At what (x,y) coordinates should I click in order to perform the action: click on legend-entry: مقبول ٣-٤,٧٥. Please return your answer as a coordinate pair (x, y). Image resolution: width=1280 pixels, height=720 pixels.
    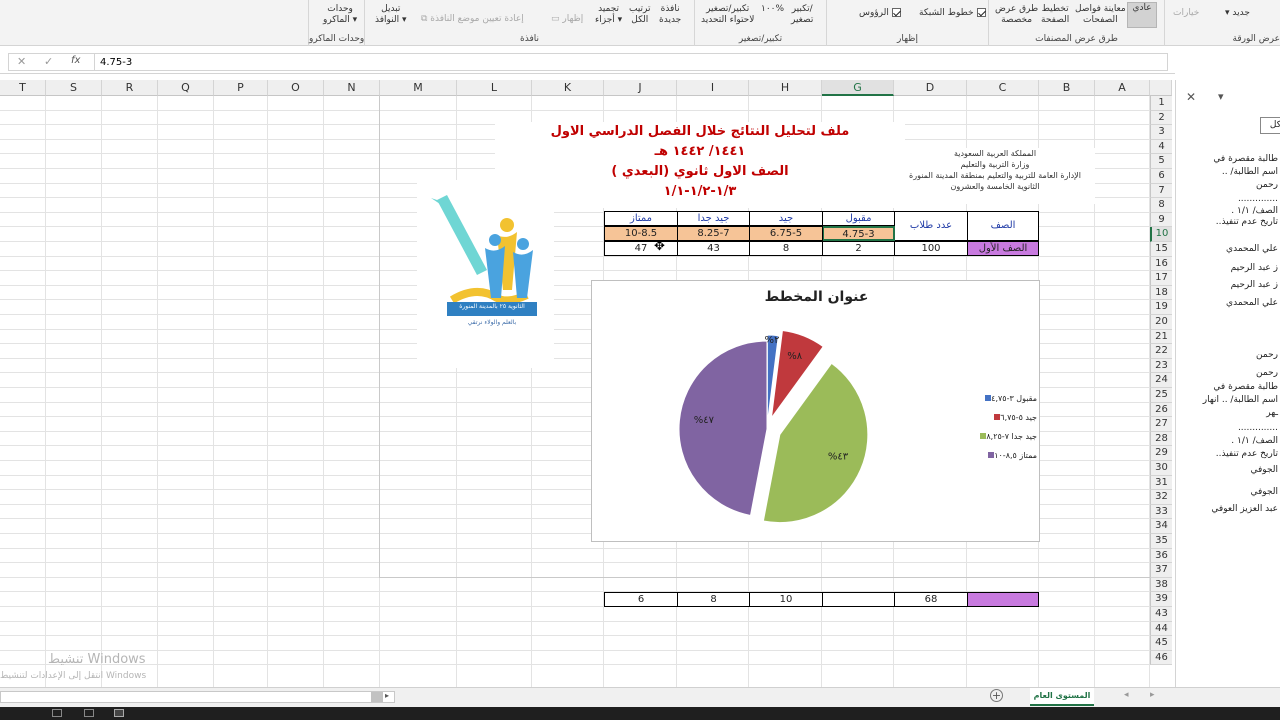
    Looking at the image, I should click on (999, 398).